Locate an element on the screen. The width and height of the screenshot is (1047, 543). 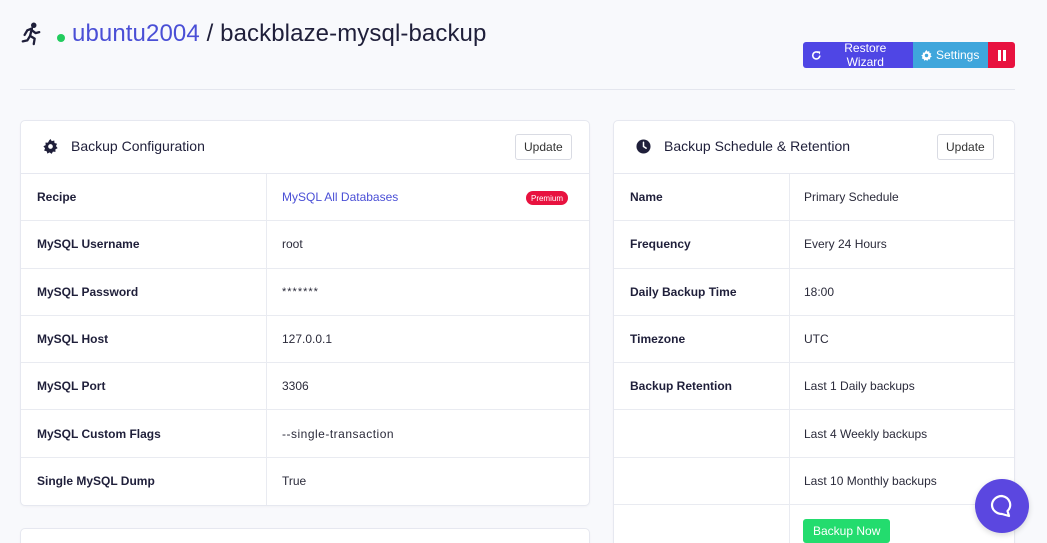
table-row: Frequency Every 24 Hours is located at coordinates (814, 245).